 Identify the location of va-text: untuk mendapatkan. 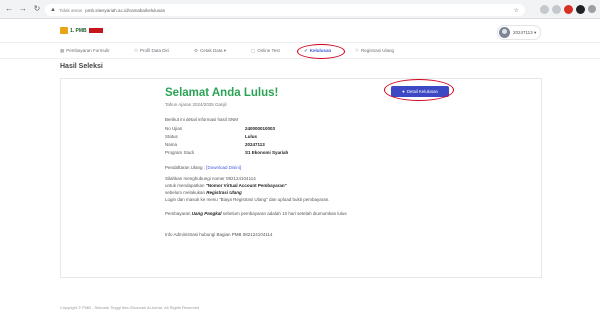
(185, 185).